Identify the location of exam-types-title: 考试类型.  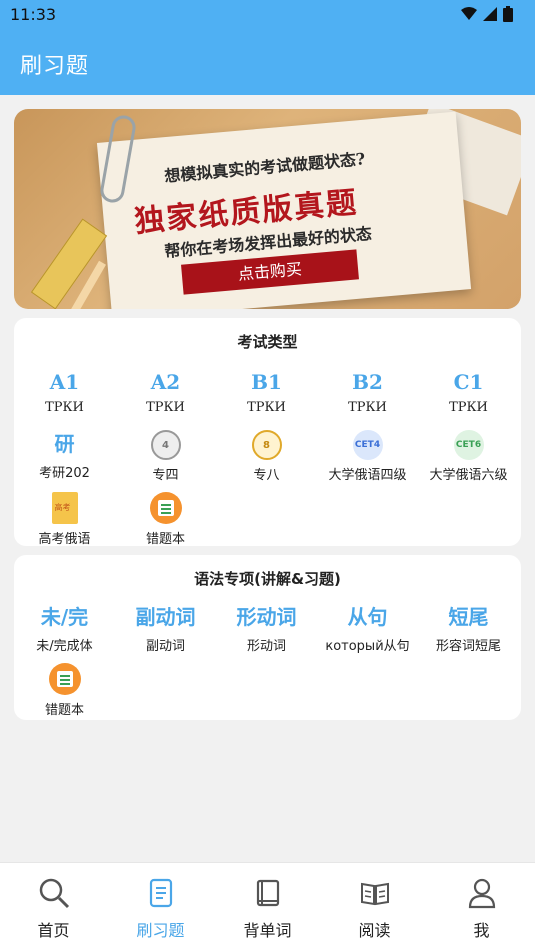
(267, 342).